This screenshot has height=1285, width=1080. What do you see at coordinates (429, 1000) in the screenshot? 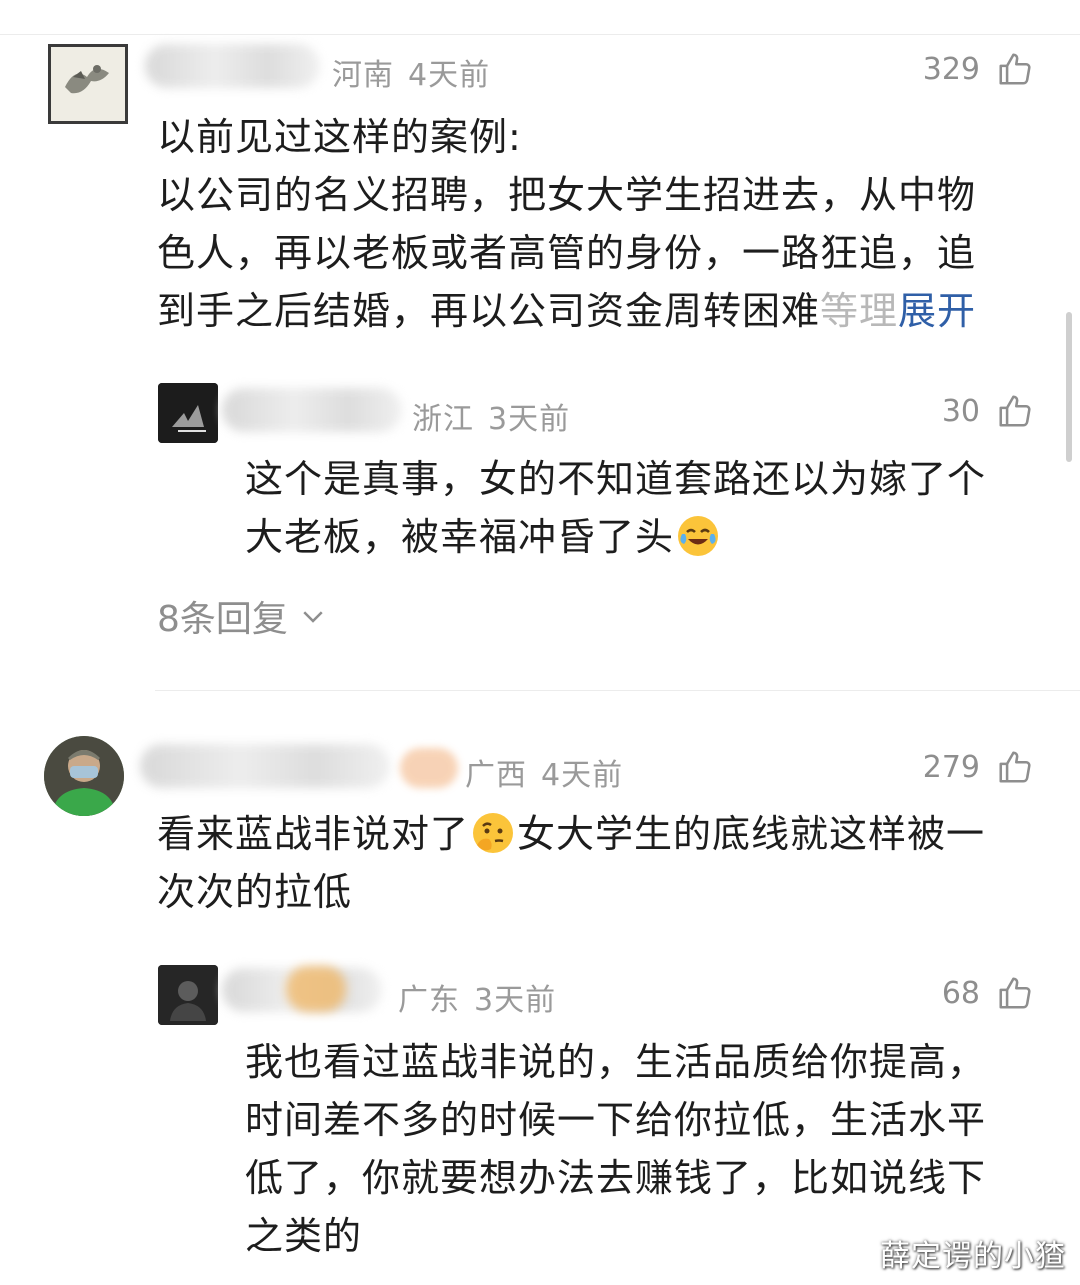
I see `reply-location: 广东` at bounding box center [429, 1000].